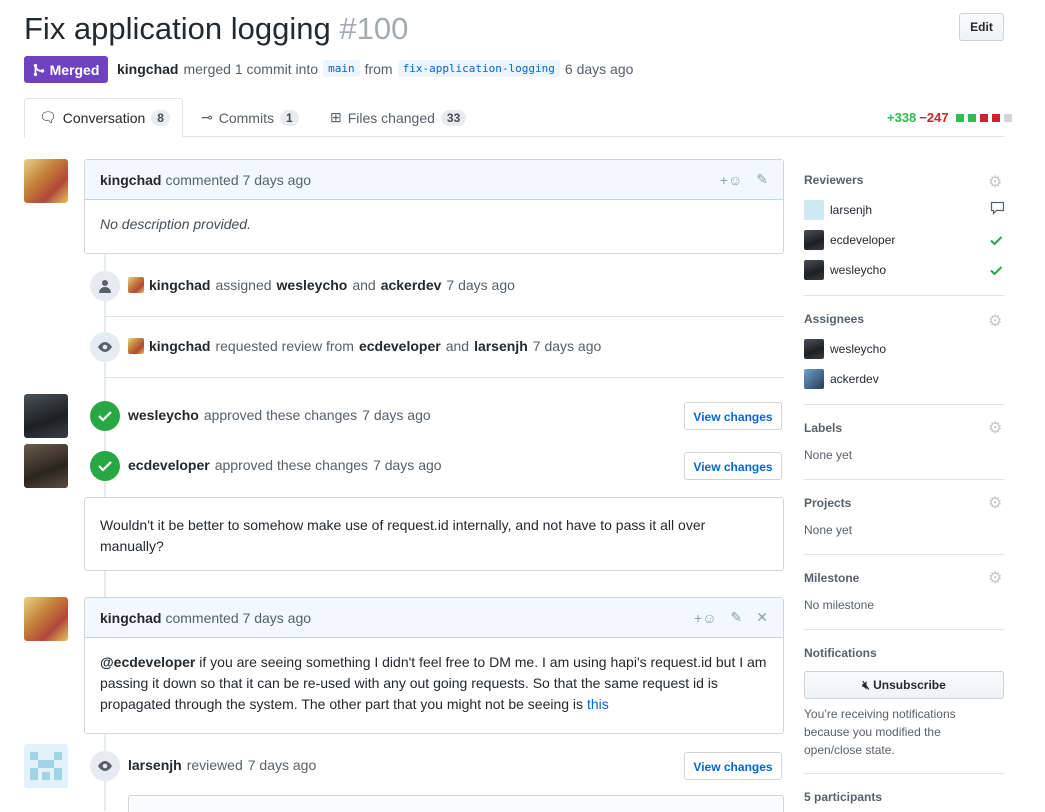 This screenshot has width=1045, height=812. Describe the element at coordinates (995, 321) in the screenshot. I see `assignees-gear-icon: ⚙` at that location.